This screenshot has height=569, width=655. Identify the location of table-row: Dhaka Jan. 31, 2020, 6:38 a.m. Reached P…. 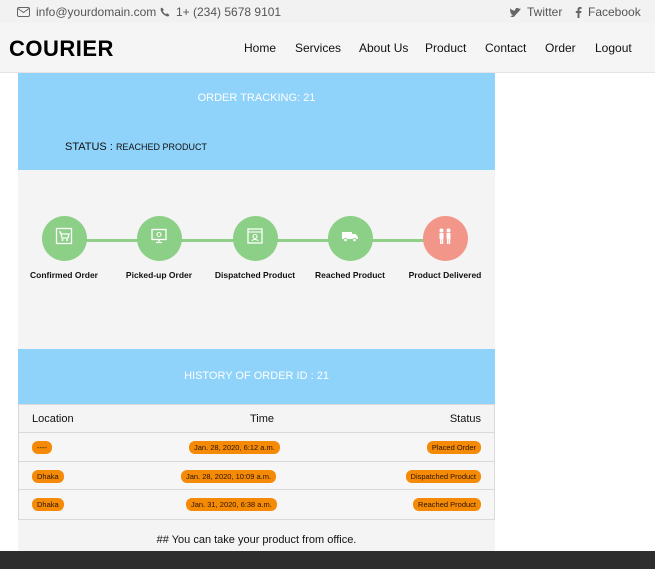
(256, 504).